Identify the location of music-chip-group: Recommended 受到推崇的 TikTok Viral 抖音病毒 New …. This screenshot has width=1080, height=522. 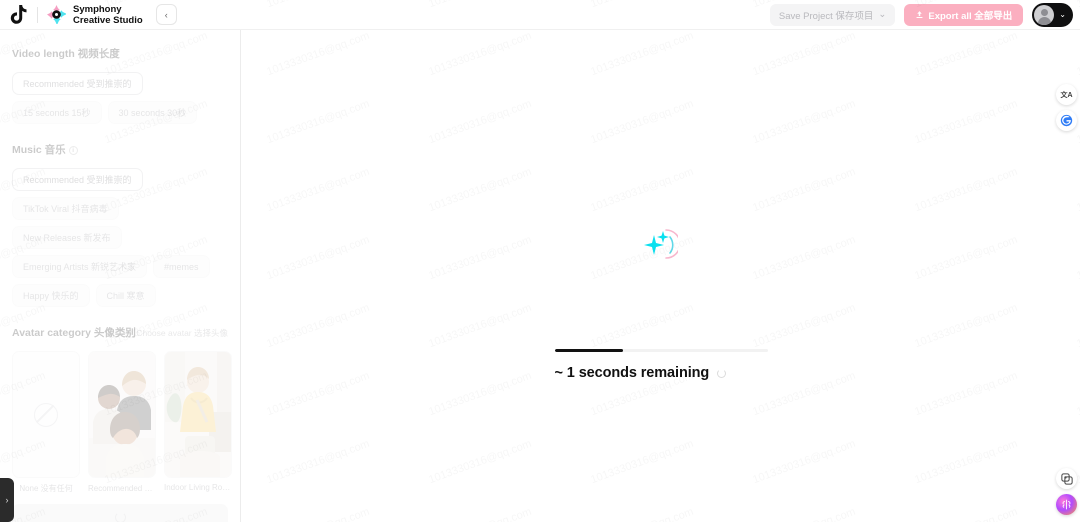
(120, 237).